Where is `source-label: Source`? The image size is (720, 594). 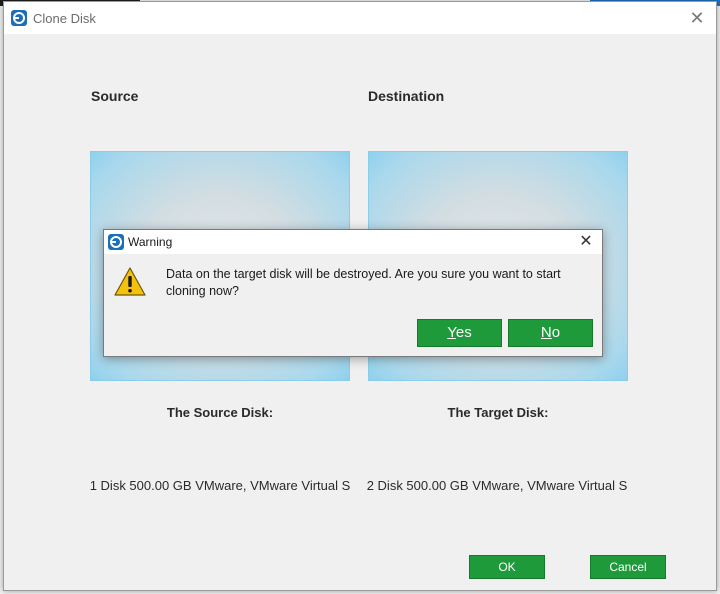
source-label: Source is located at coordinates (115, 96).